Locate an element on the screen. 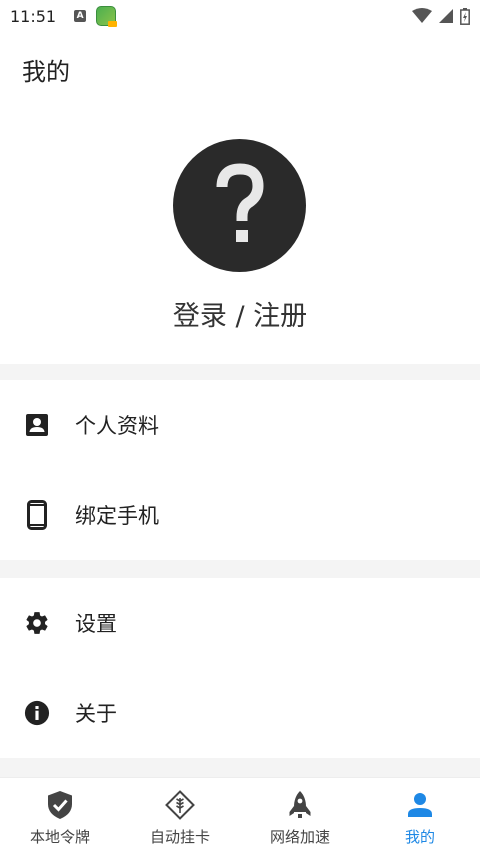 This screenshot has height=853, width=480. nav-tab-mine: 我的 is located at coordinates (420, 815).